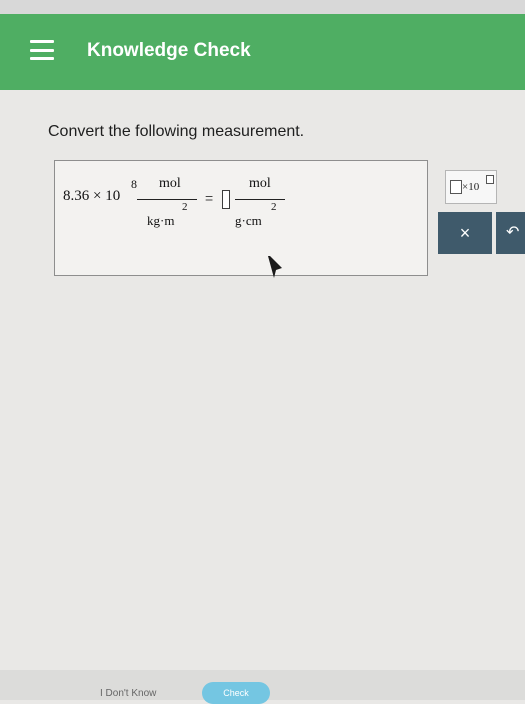  I want to click on hamburger-menu-icon, so click(42, 50).